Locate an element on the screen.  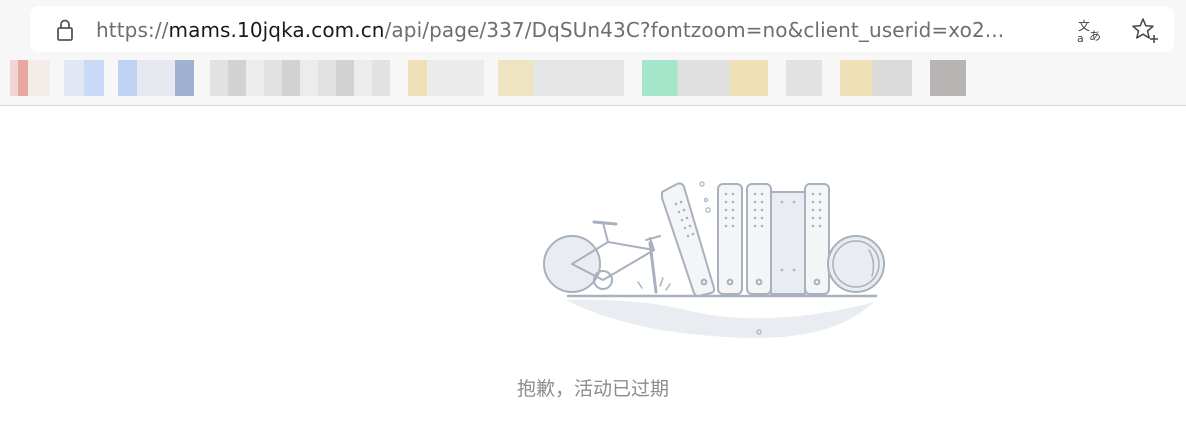
bookmarks-bar is located at coordinates (593, 78).